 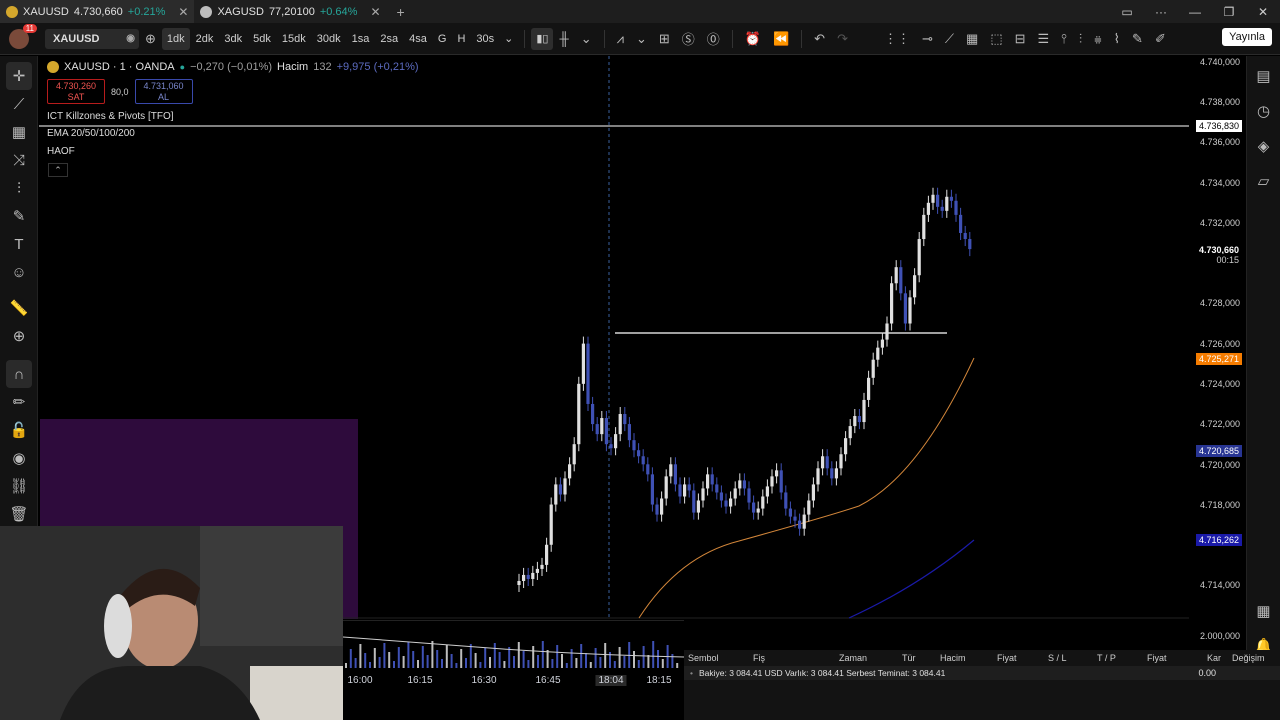 What do you see at coordinates (972, 39) in the screenshot?
I see `grid-icon: ▦` at bounding box center [972, 39].